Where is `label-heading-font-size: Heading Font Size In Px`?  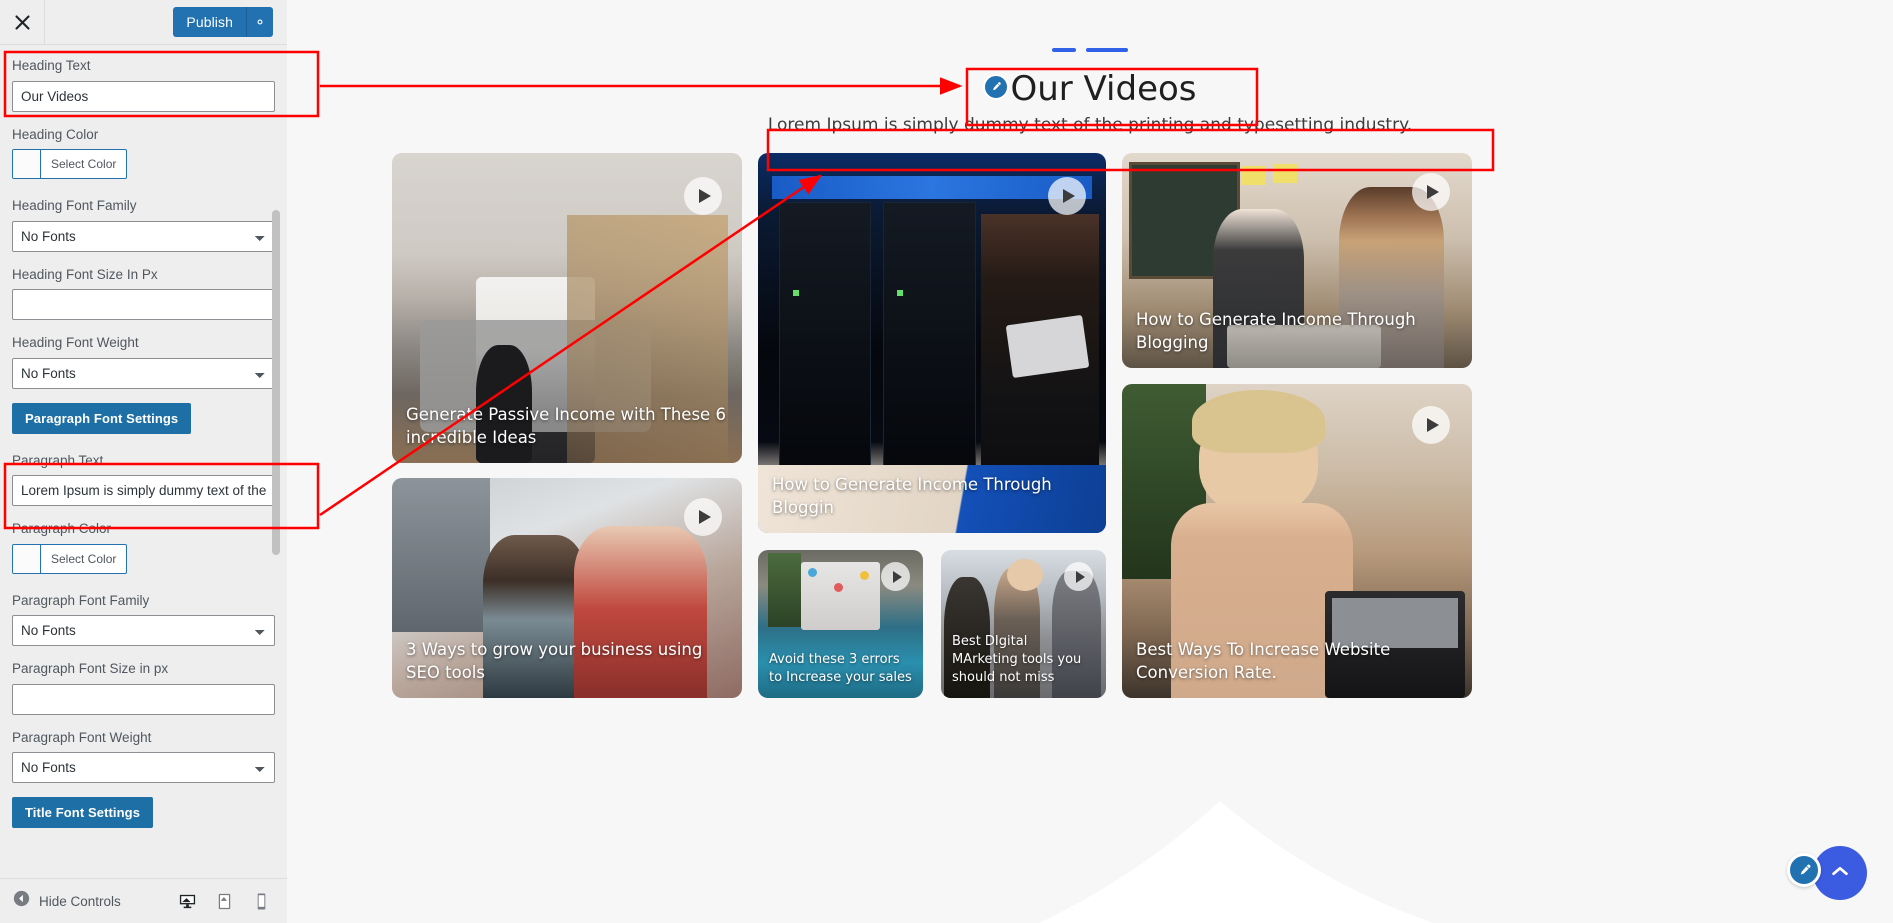
label-heading-font-size: Heading Font Size In Px is located at coordinates (85, 274).